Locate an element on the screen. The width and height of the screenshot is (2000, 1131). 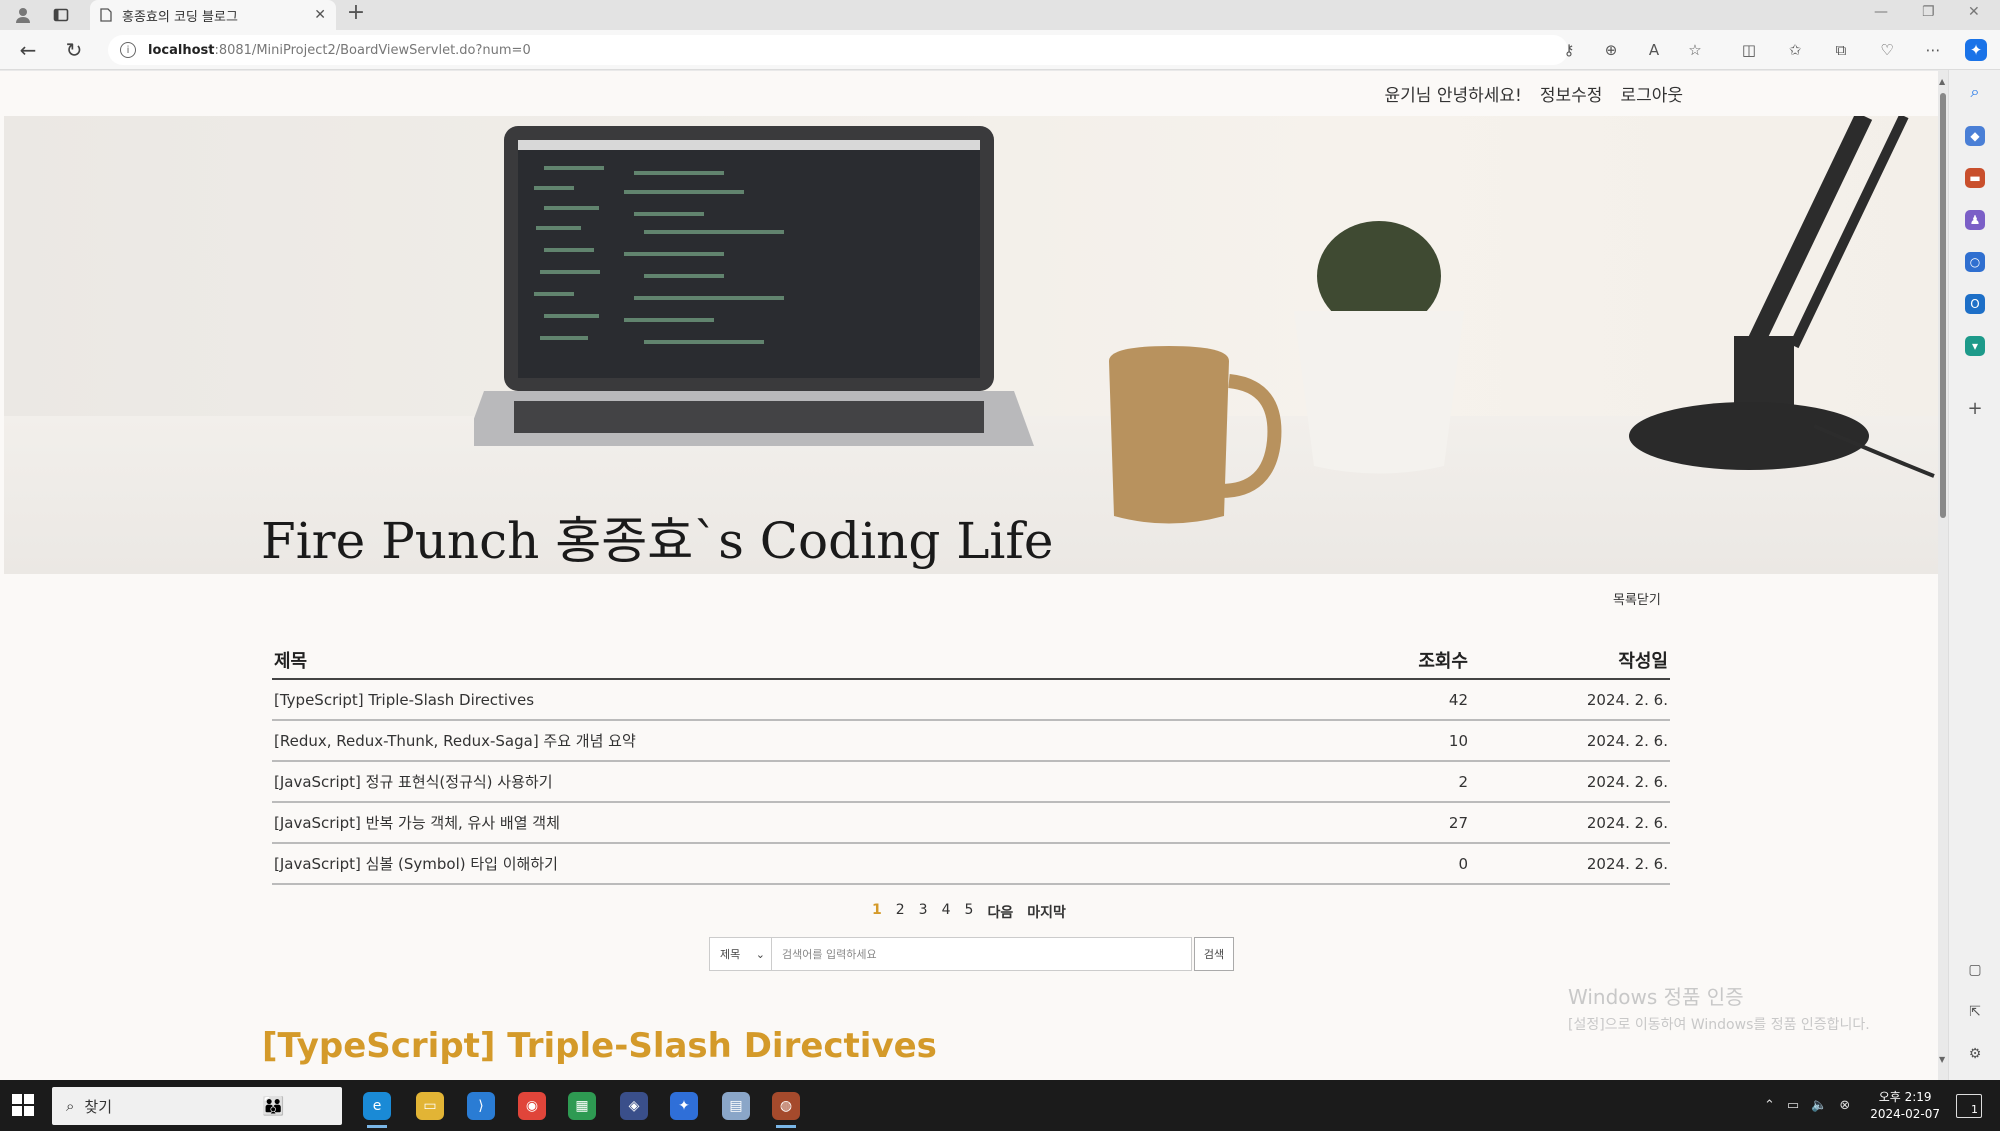
microsoft-365-icon: ○ is located at coordinates (1975, 262).